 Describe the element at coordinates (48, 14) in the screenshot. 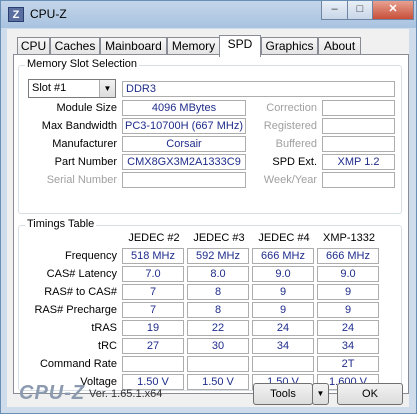

I see `window-title: CPU-Z` at that location.